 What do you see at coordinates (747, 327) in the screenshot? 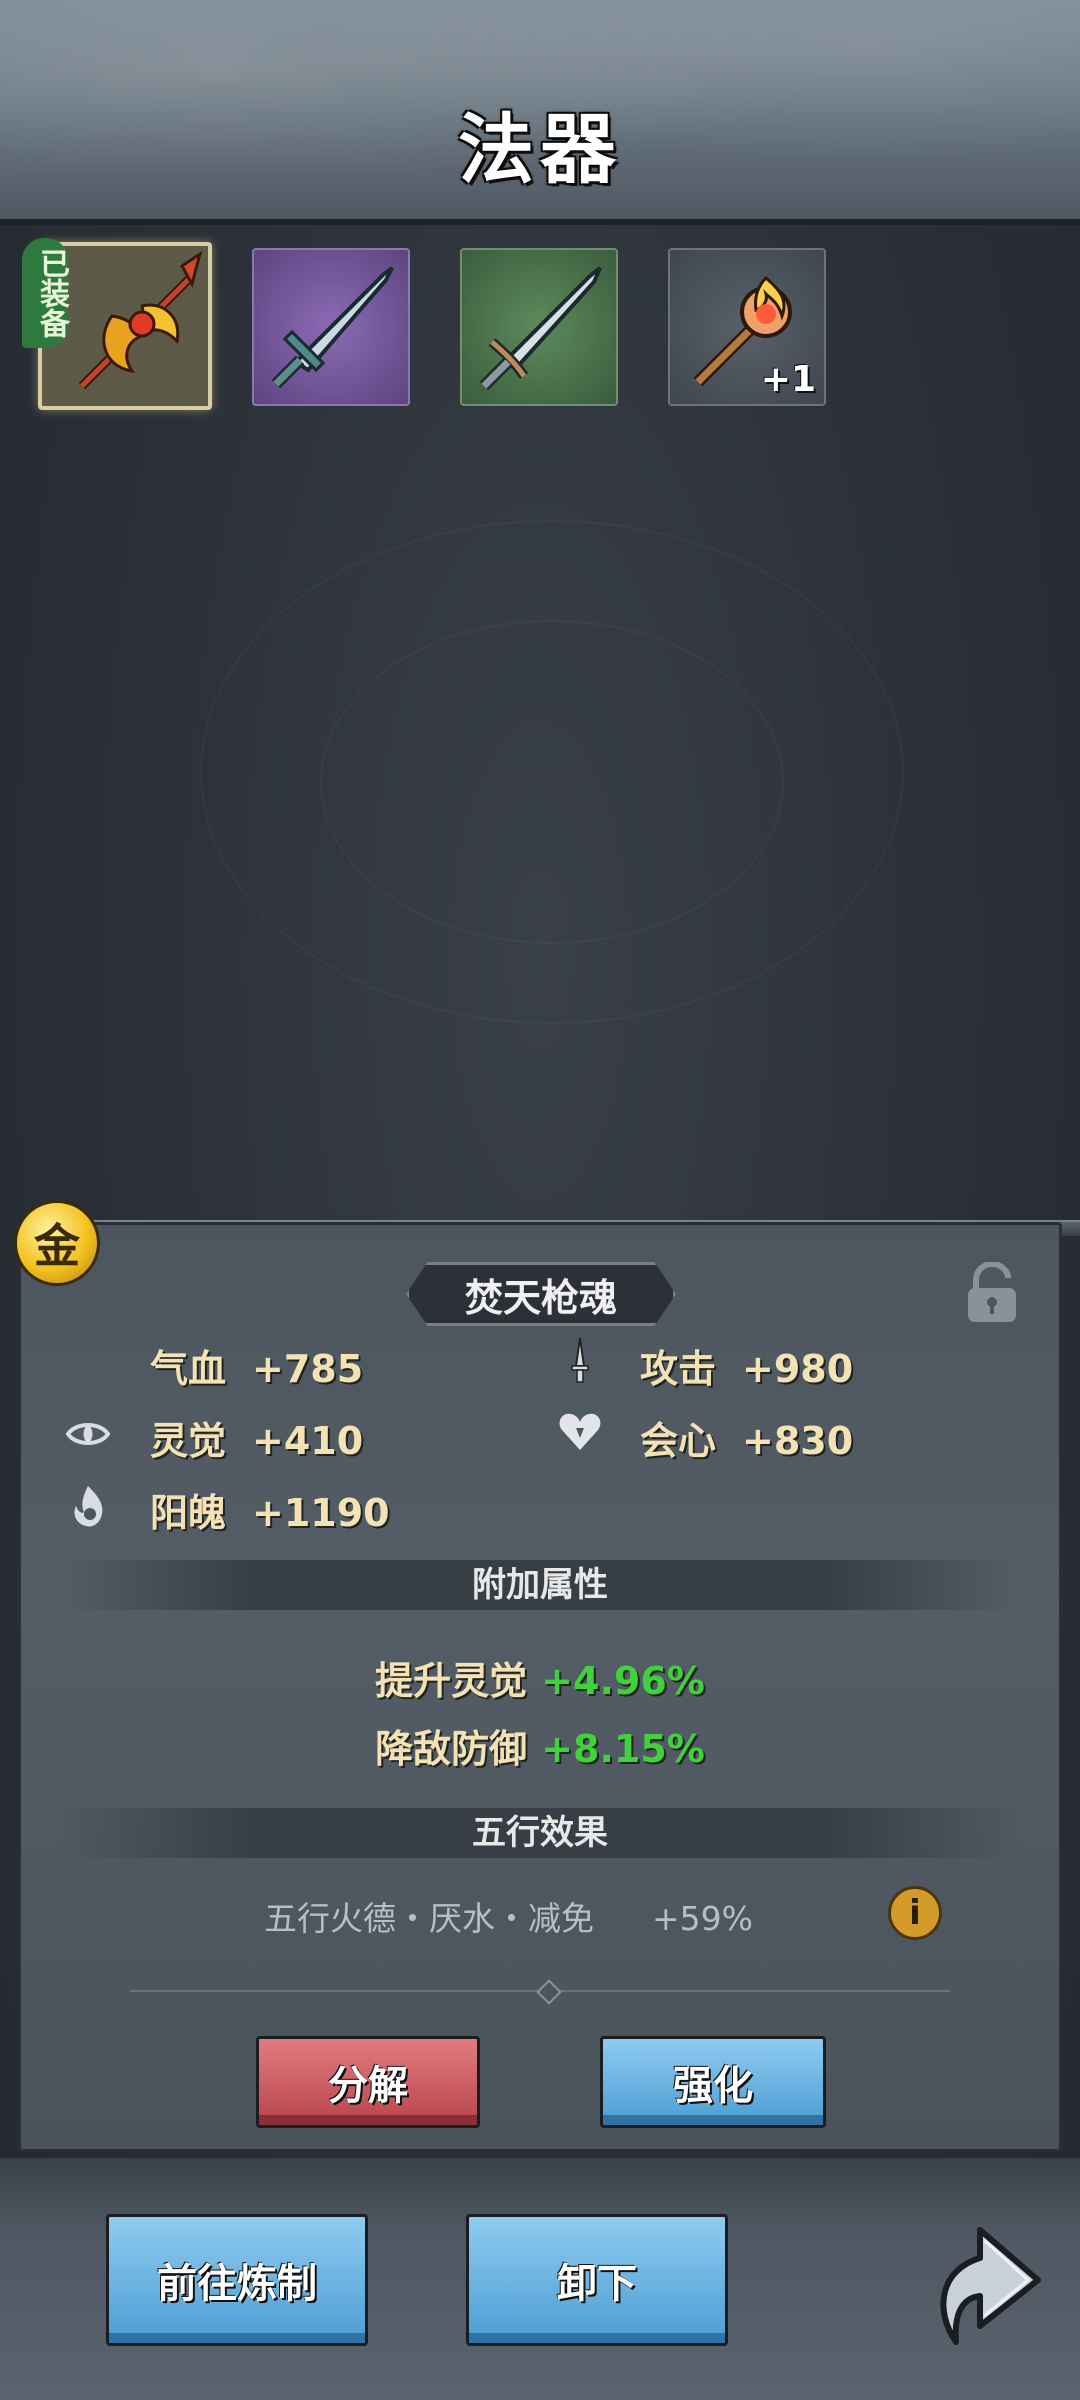
I see `inventory-slot-torch: +1` at bounding box center [747, 327].